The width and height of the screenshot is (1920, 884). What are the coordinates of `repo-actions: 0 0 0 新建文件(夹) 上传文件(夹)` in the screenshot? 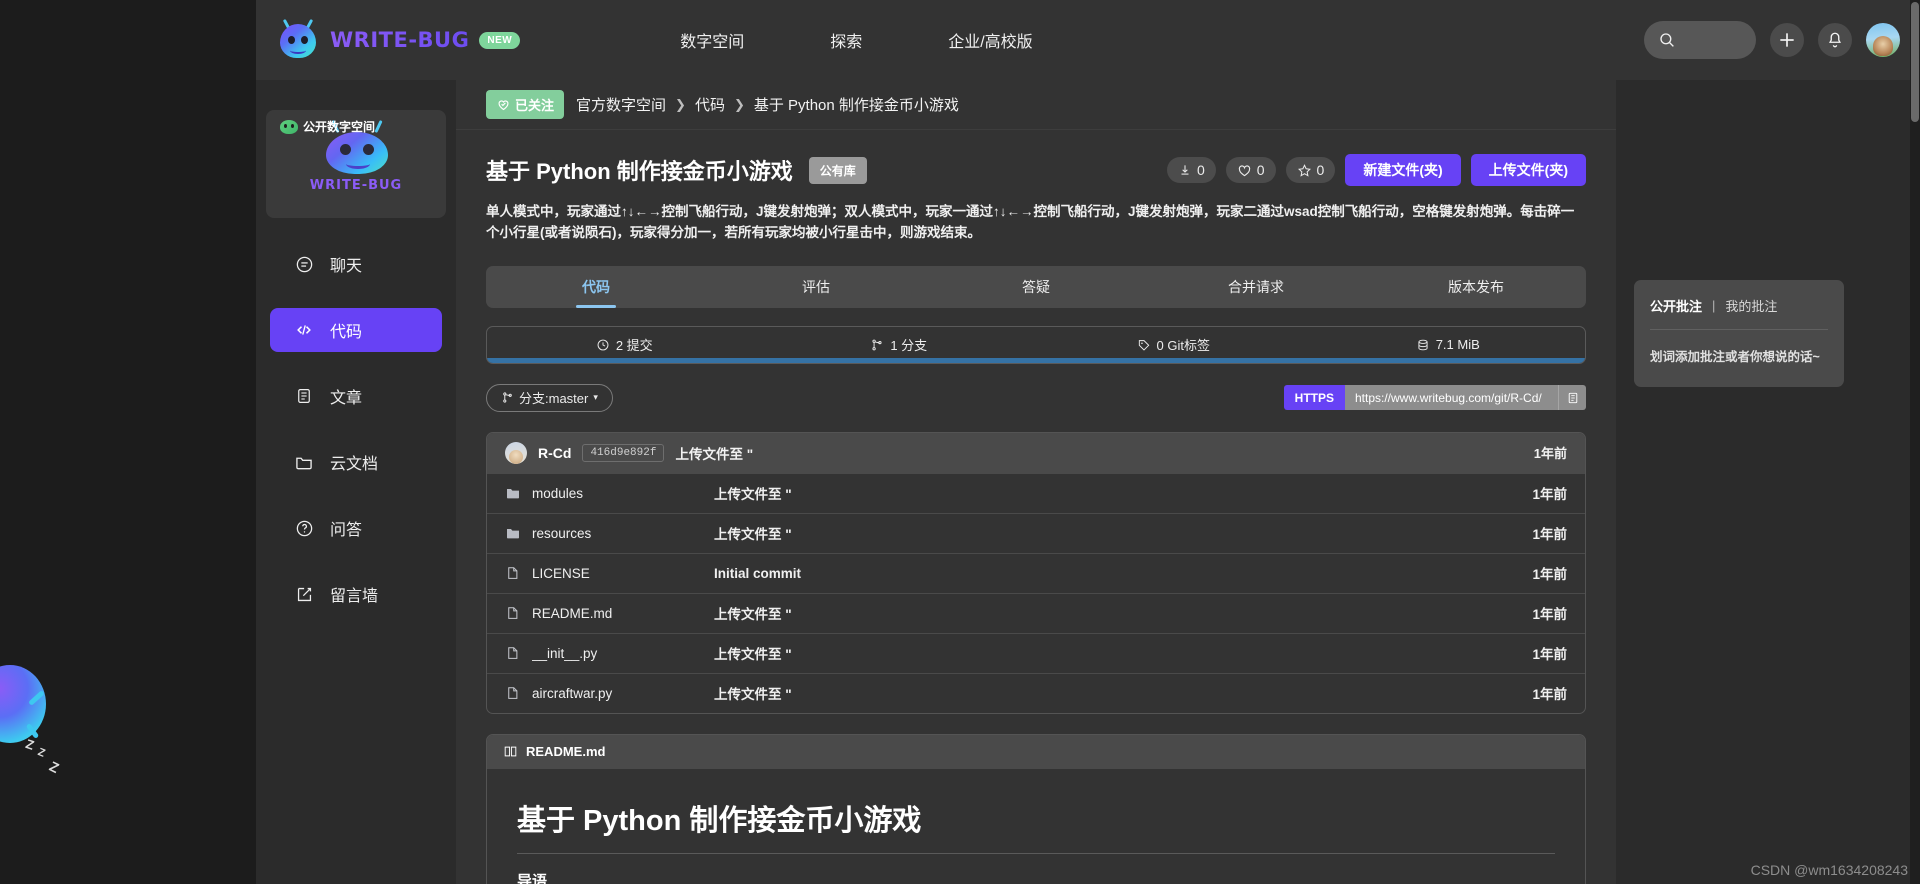 It's located at (1376, 170).